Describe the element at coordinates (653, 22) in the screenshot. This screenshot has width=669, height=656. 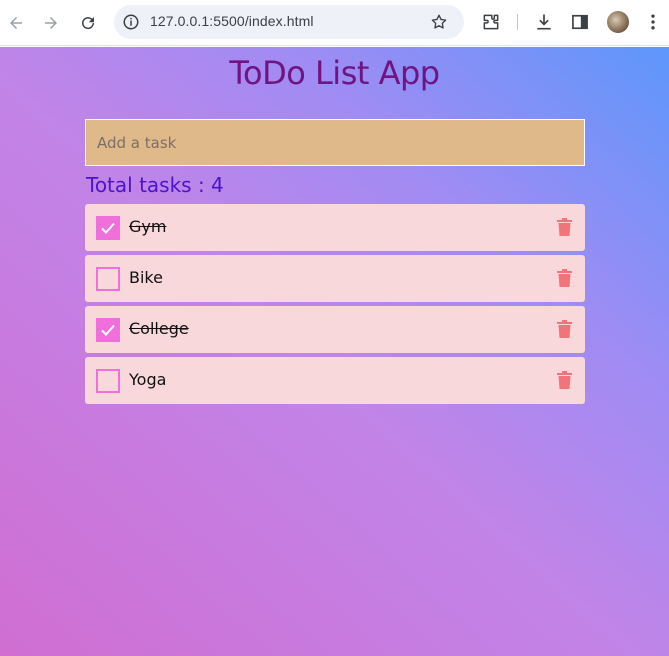
I see `kebab-menu-icon` at that location.